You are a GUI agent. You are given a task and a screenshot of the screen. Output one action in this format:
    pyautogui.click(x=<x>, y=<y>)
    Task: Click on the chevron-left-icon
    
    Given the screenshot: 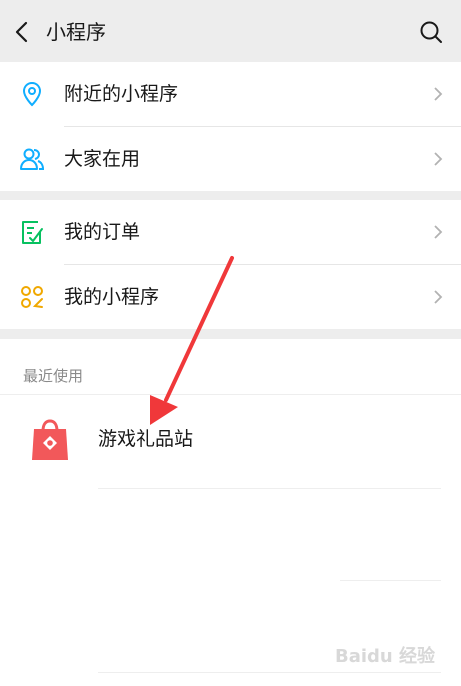 What is the action you would take?
    pyautogui.click(x=22, y=32)
    